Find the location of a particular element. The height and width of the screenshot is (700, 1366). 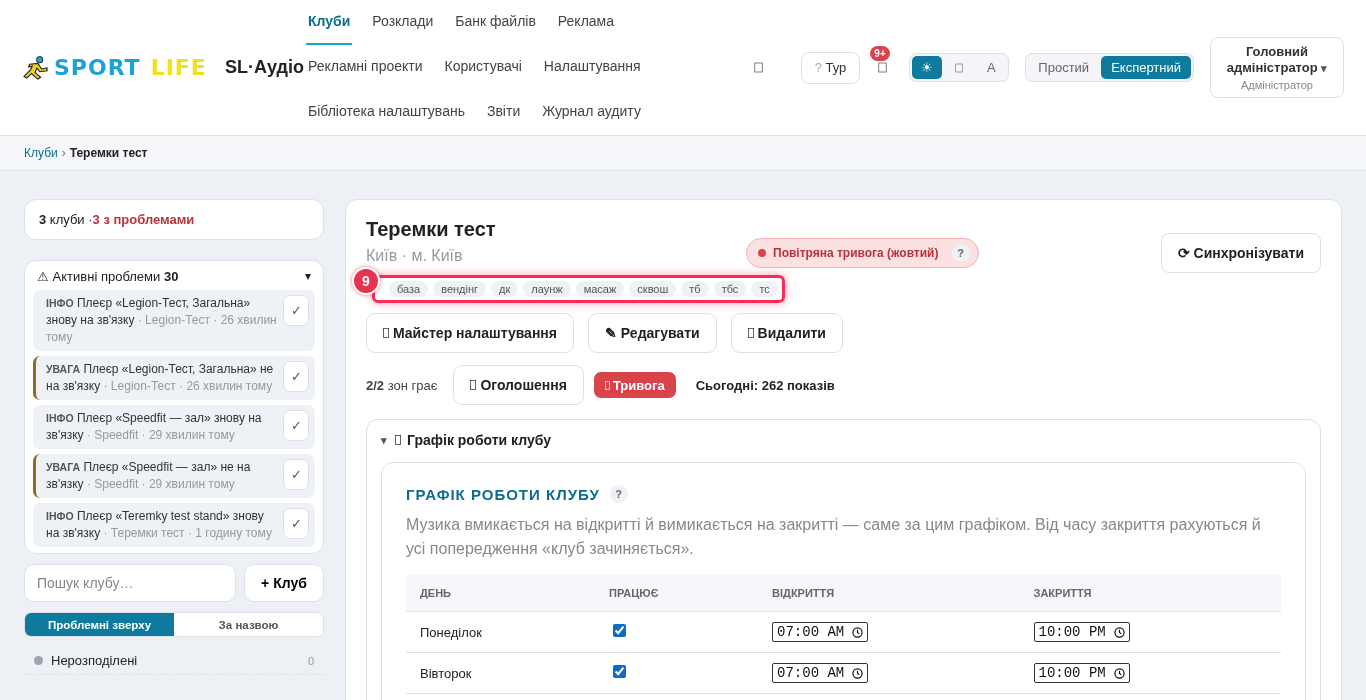

schedule-heading: ГРАФІК РОБОТИ КЛУБУ is located at coordinates (503, 494).